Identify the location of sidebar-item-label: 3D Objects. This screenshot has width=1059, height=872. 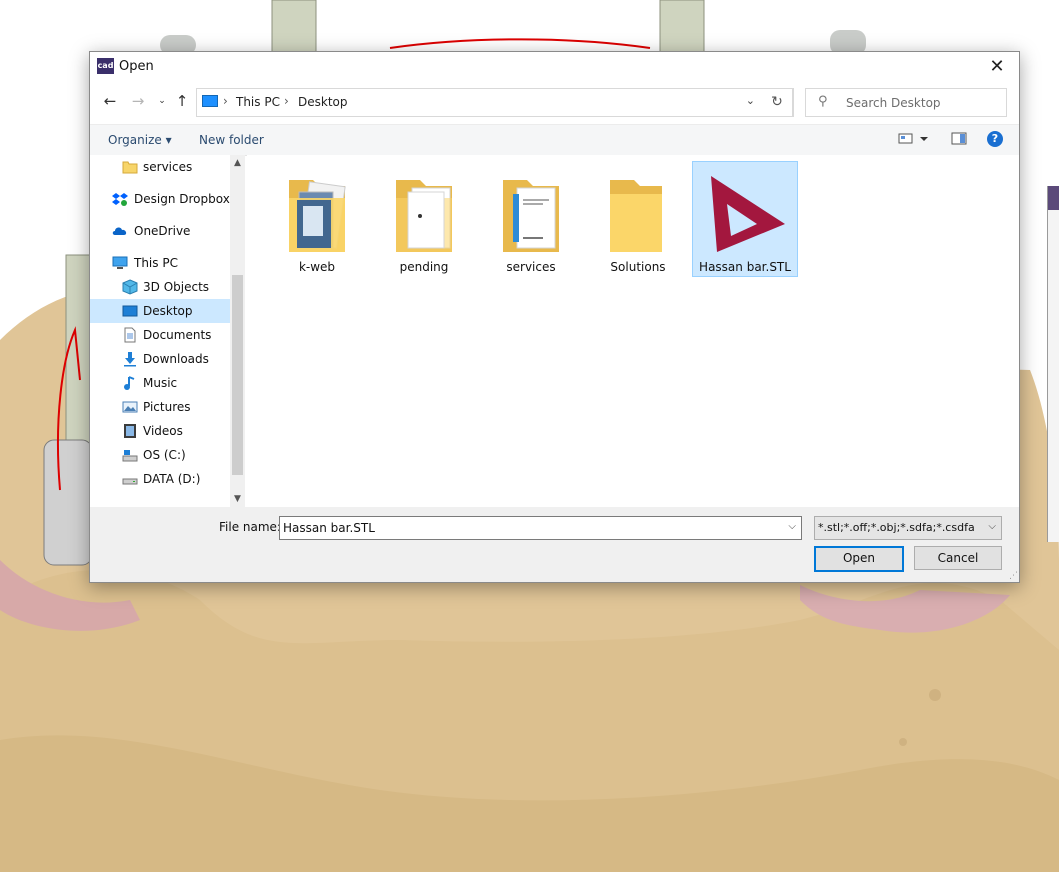
(176, 287).